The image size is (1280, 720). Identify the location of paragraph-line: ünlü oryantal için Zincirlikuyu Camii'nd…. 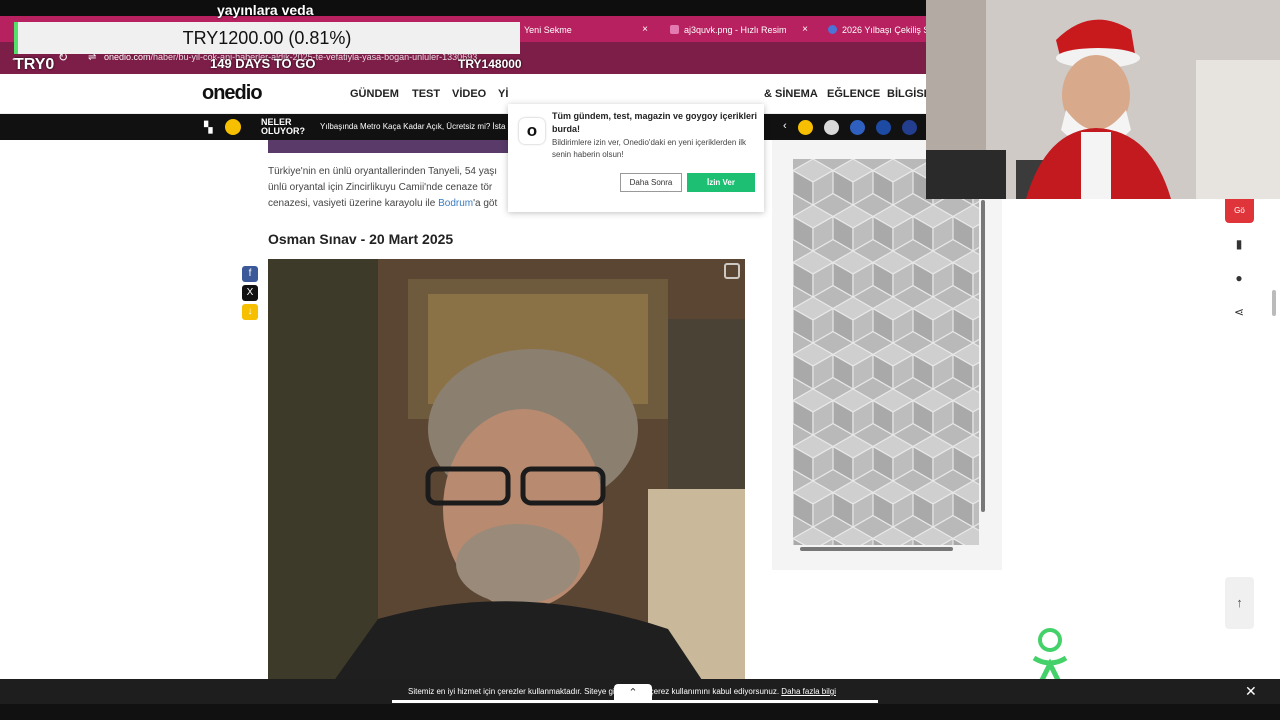
(380, 187).